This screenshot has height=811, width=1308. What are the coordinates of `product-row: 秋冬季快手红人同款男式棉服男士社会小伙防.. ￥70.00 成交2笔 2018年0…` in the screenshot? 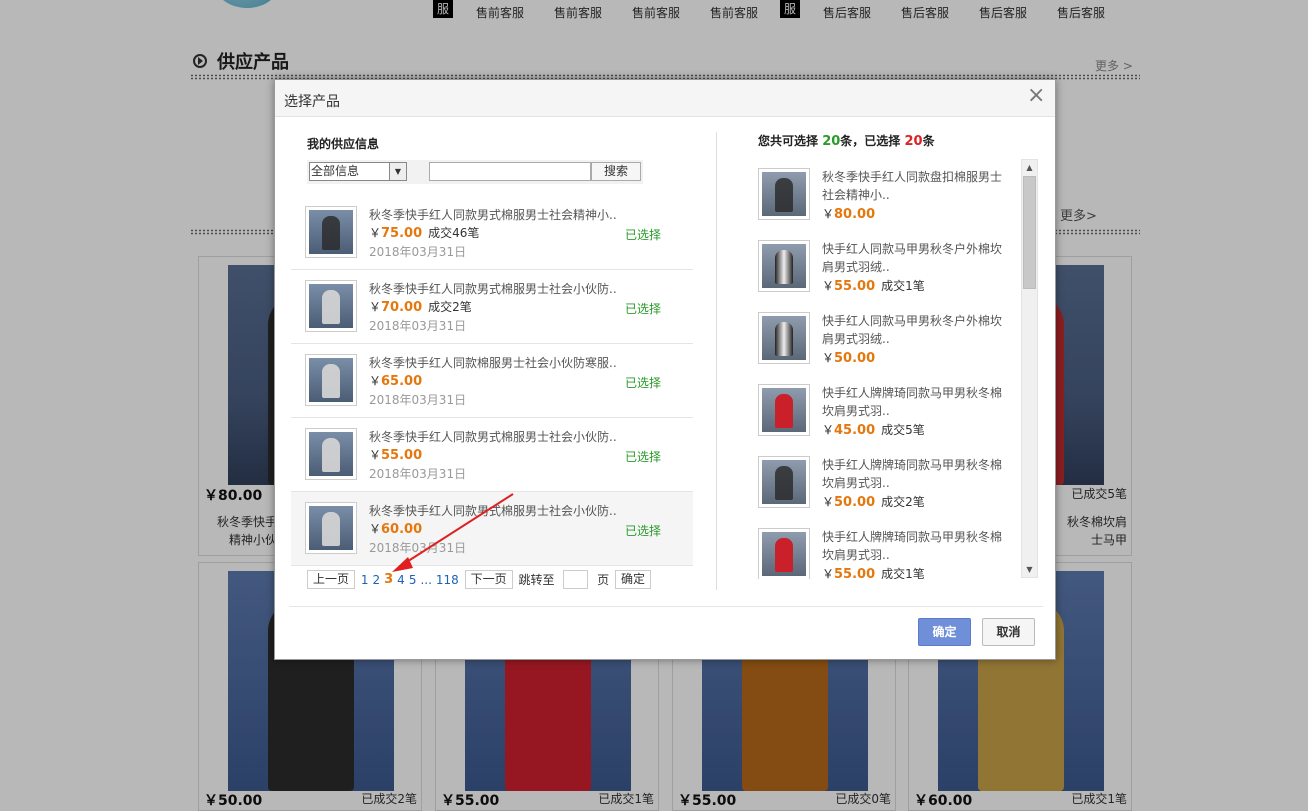 It's located at (492, 307).